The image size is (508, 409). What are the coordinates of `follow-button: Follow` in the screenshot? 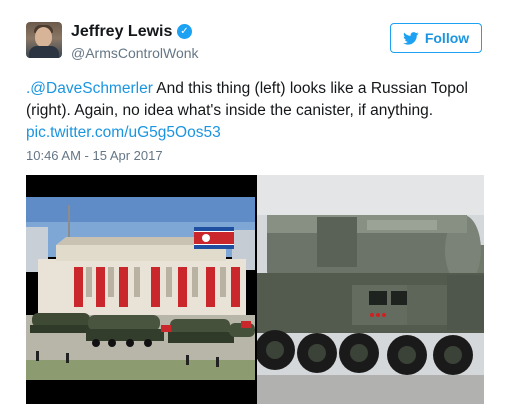 It's located at (436, 38).